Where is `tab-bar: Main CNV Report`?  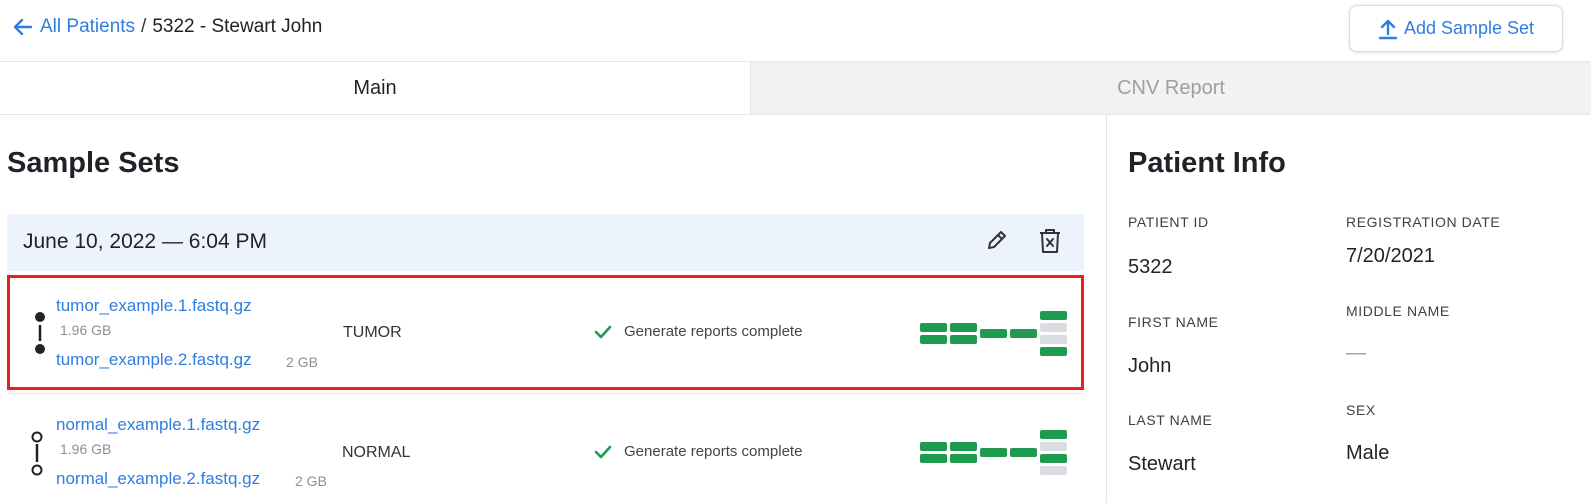
tab-bar: Main CNV Report is located at coordinates (795, 88).